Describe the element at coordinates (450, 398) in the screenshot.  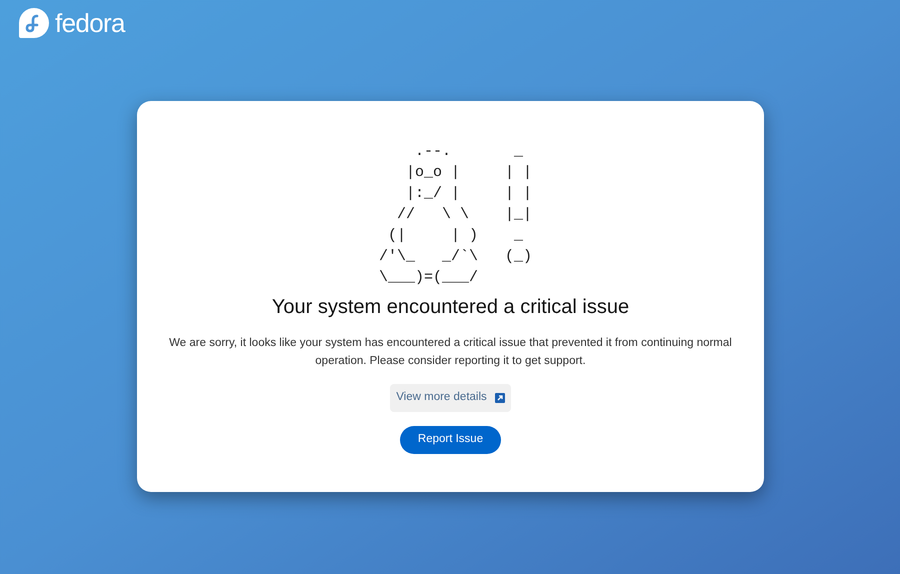
I see `view-details-link: View more details` at that location.